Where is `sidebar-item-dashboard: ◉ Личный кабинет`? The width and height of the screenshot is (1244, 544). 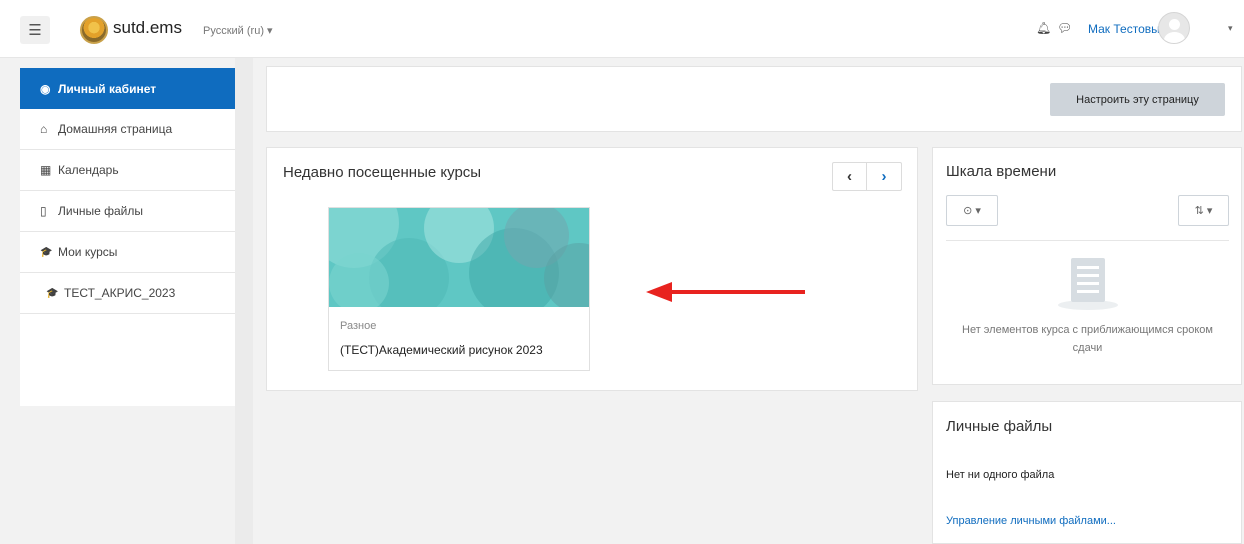 sidebar-item-dashboard: ◉ Личный кабинет is located at coordinates (128, 88).